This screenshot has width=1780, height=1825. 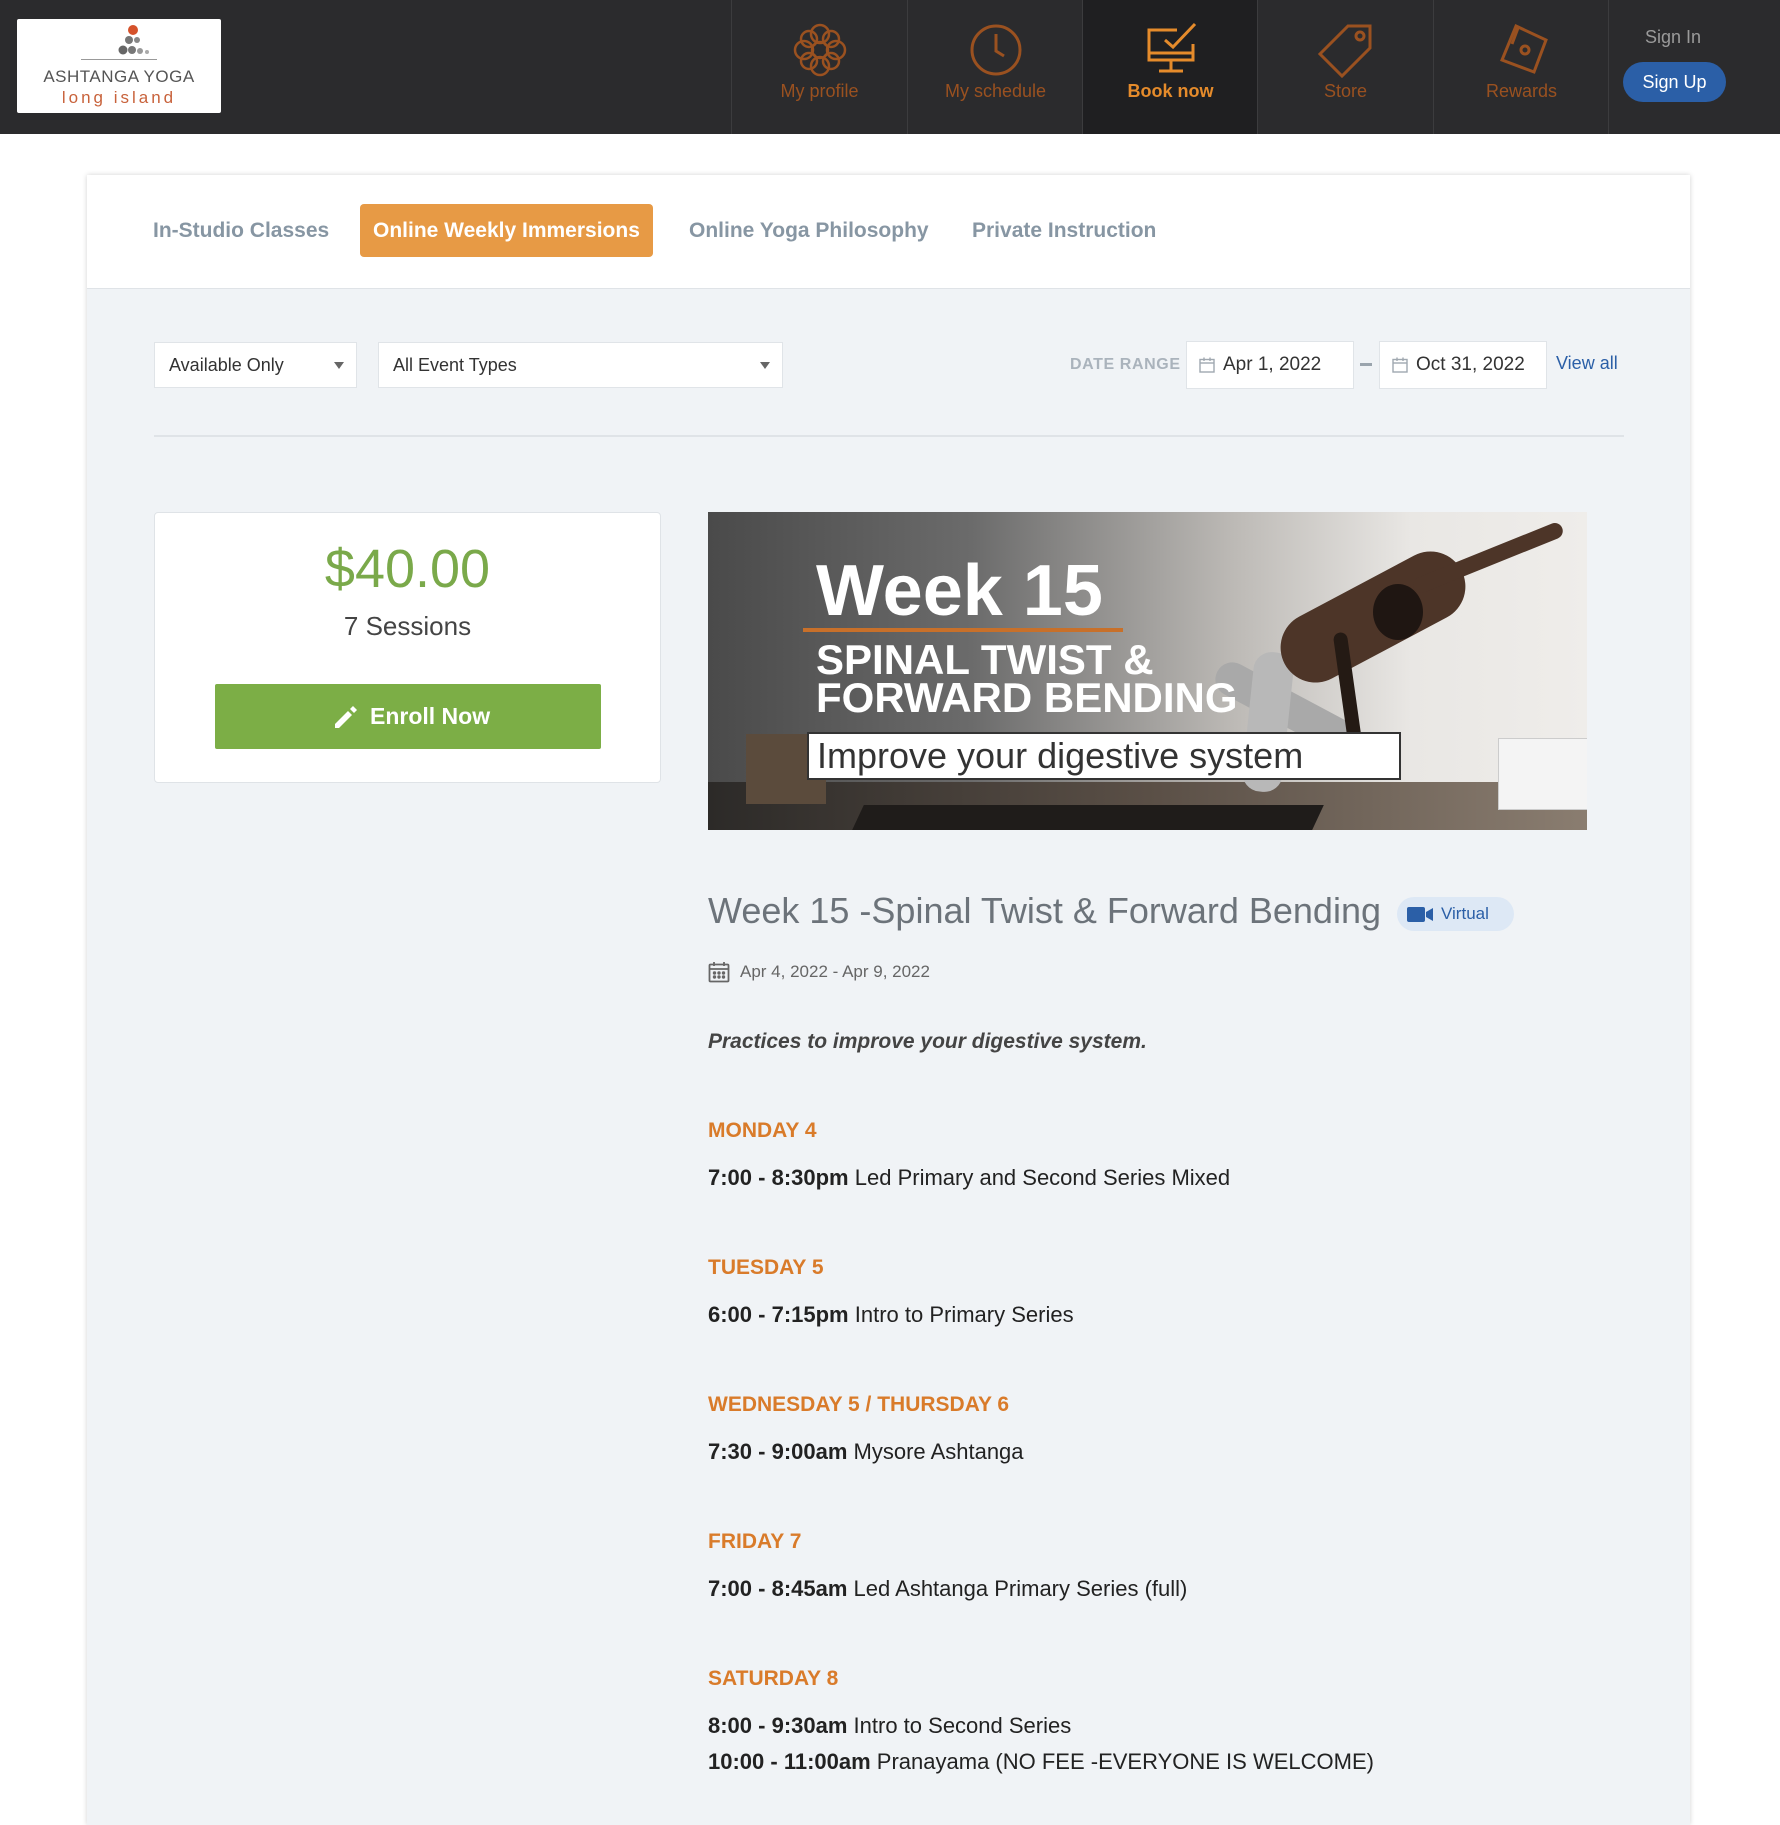 What do you see at coordinates (1125, 364) in the screenshot?
I see `date-range-label: DATE RANGE` at bounding box center [1125, 364].